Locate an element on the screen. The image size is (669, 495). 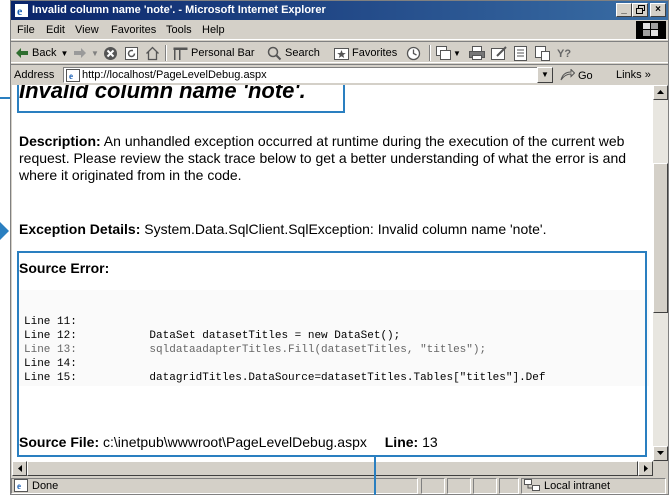
search-icon is located at coordinates (274, 53).